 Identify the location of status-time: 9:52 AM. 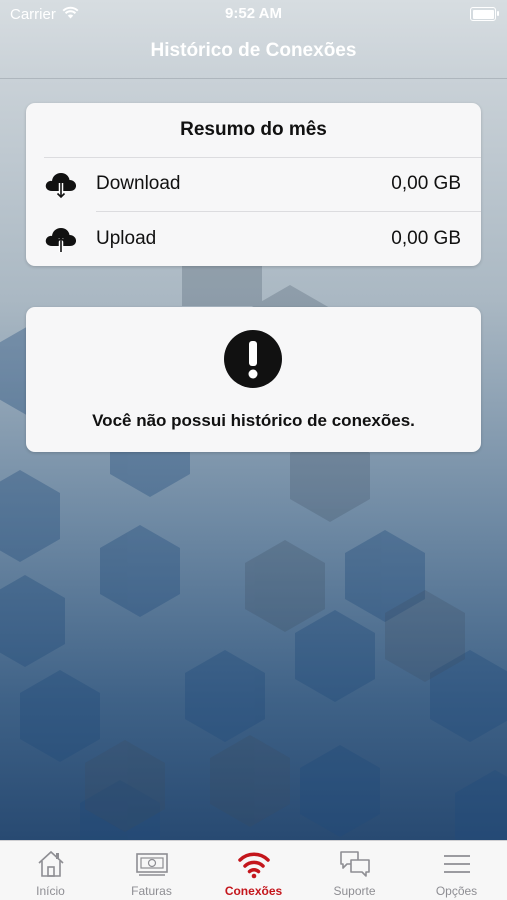
(253, 13).